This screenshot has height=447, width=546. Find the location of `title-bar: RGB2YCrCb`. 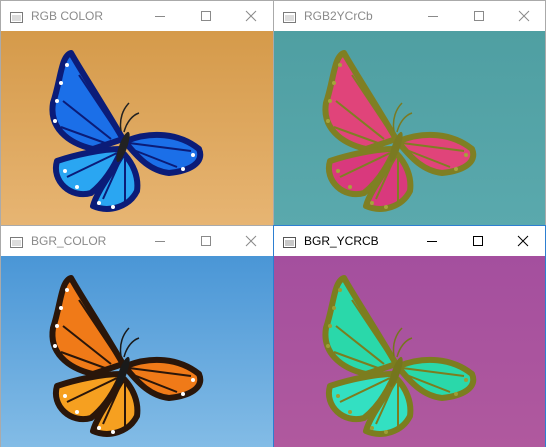

title-bar: RGB2YCrCb is located at coordinates (409, 16).